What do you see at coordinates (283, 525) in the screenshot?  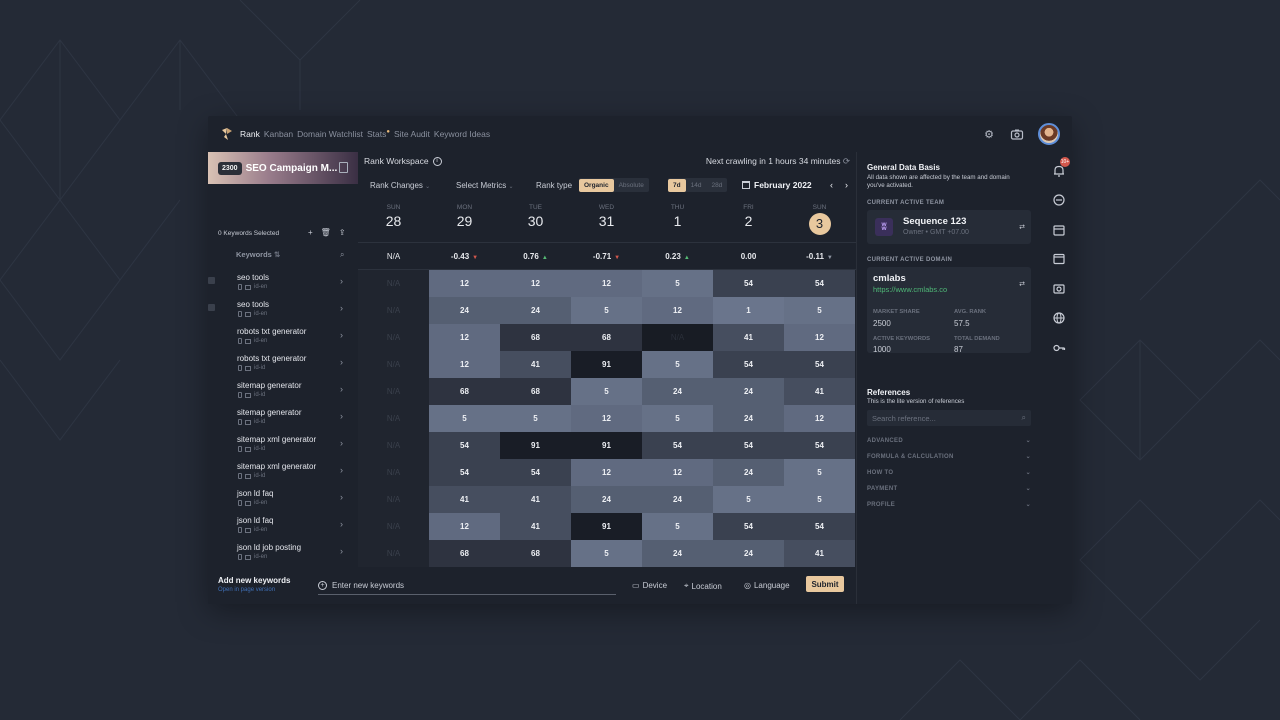 I see `keyword-row: json ld faq id-en ›` at bounding box center [283, 525].